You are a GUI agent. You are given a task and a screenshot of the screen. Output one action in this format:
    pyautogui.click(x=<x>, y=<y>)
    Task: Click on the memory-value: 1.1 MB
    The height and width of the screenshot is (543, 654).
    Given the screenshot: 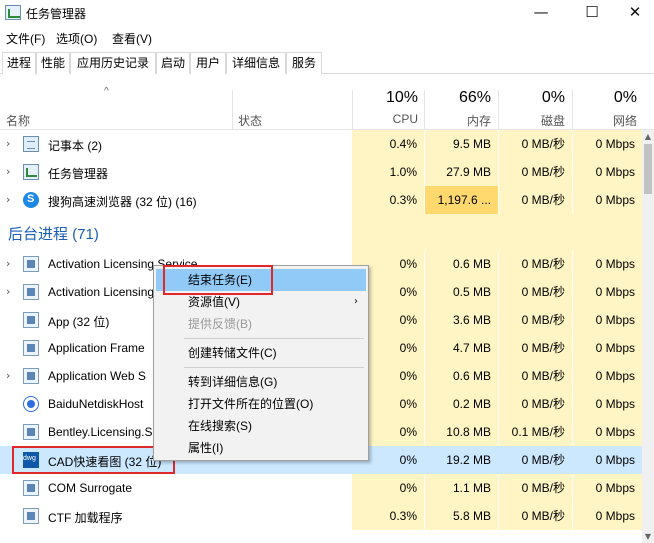 What is the action you would take?
    pyautogui.click(x=461, y=488)
    